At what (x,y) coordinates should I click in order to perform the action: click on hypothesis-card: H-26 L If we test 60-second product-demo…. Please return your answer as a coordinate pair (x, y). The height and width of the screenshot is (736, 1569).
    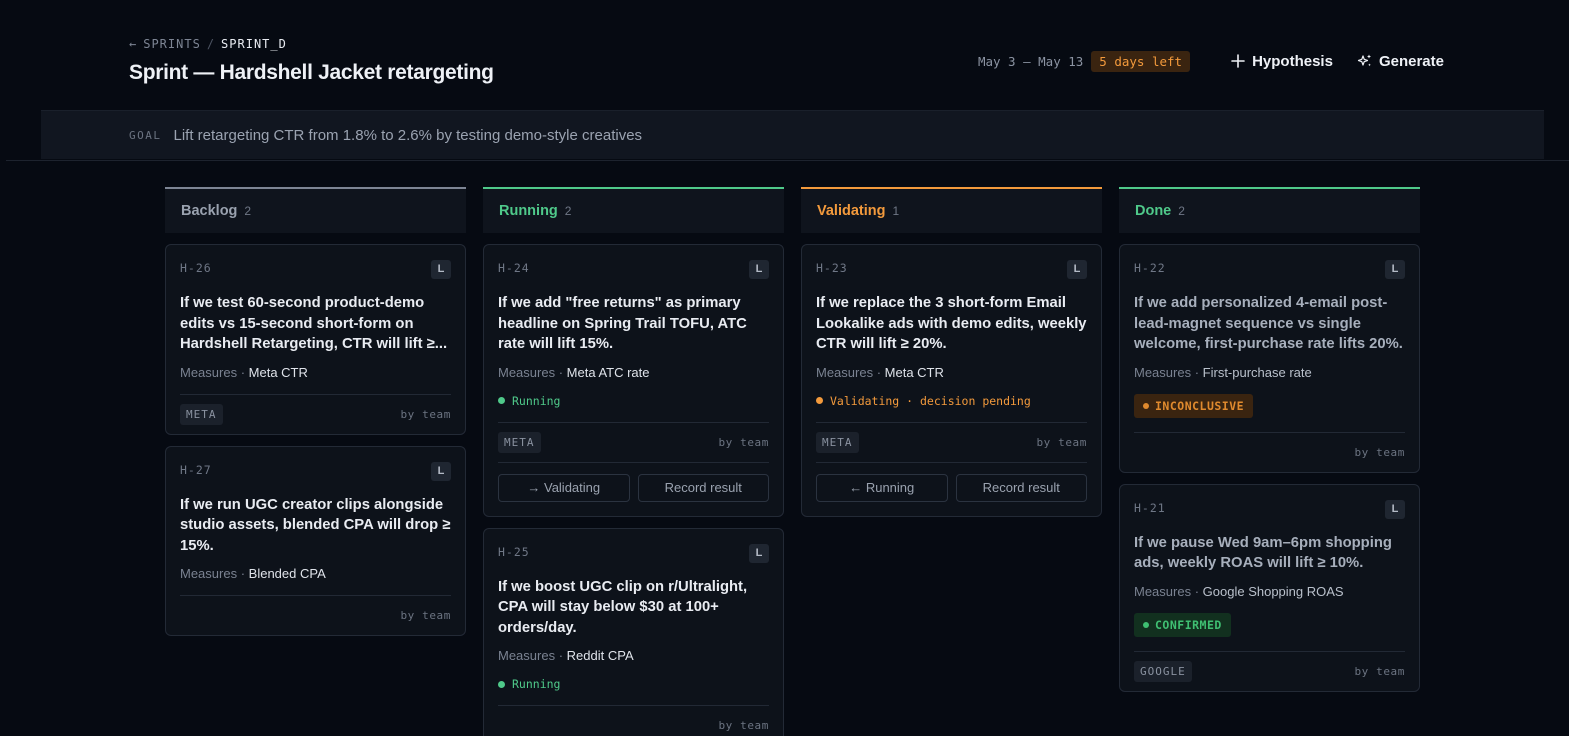
    Looking at the image, I should click on (315, 339).